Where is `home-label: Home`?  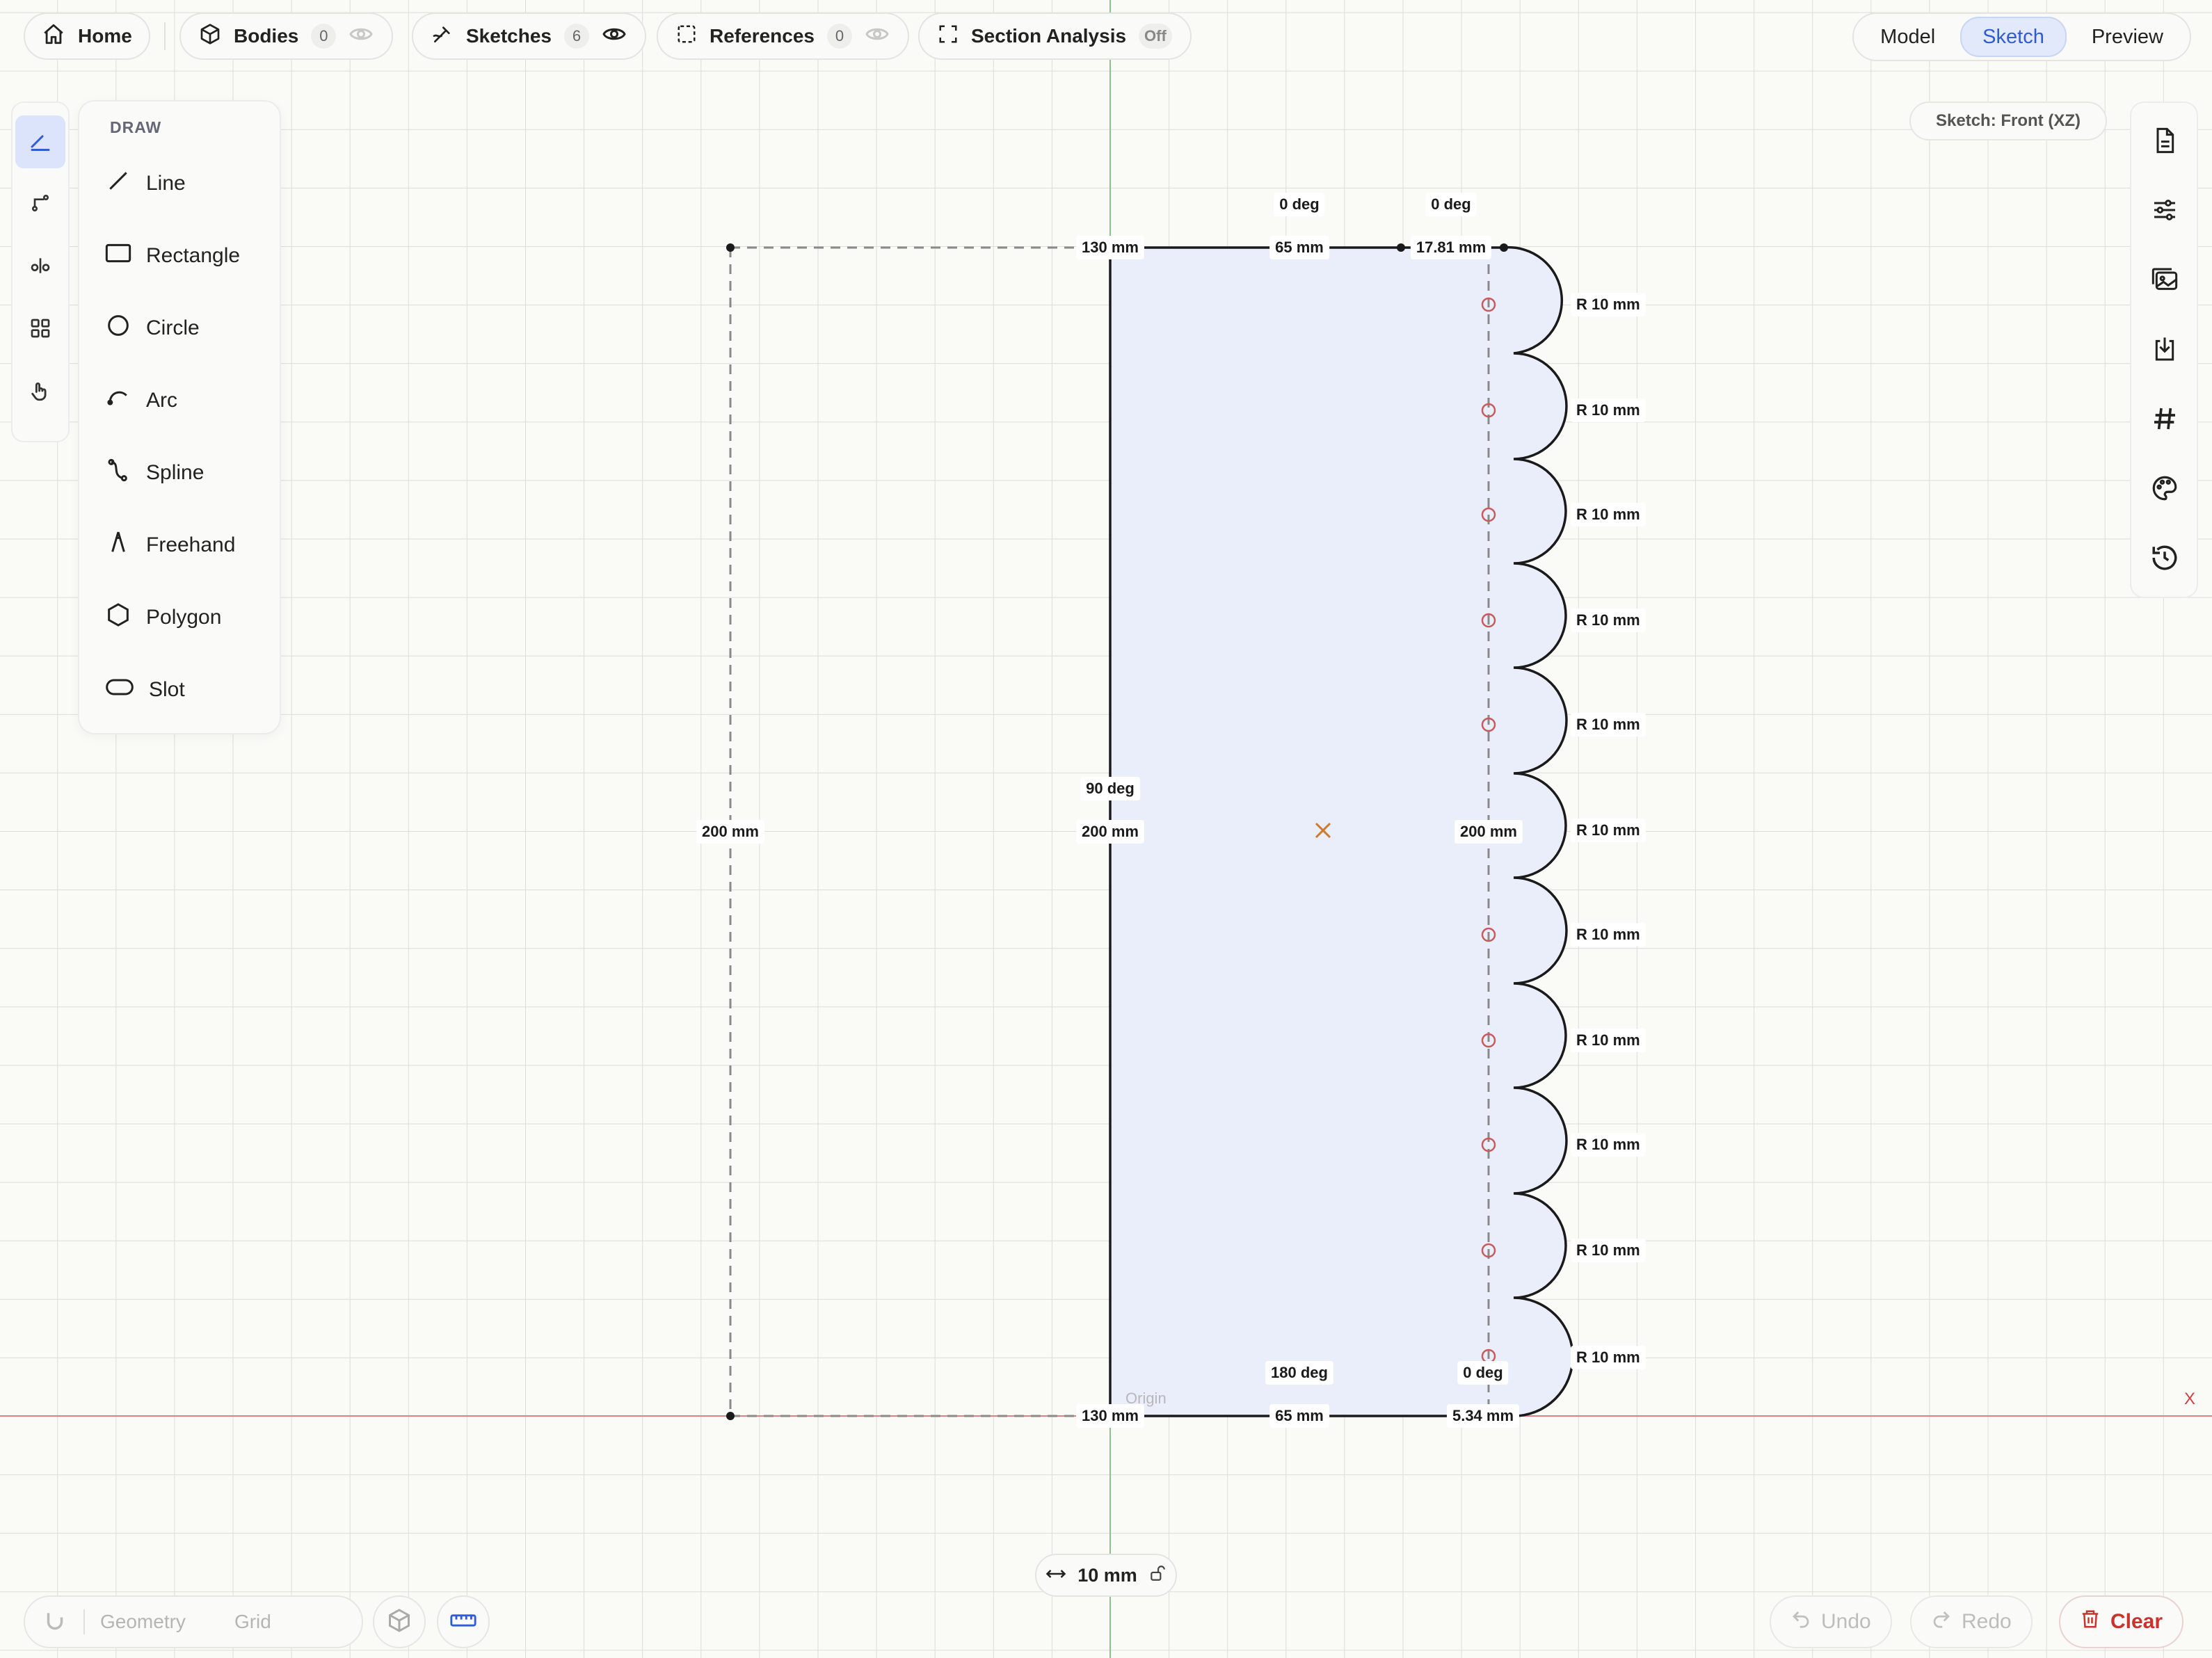 home-label: Home is located at coordinates (105, 36).